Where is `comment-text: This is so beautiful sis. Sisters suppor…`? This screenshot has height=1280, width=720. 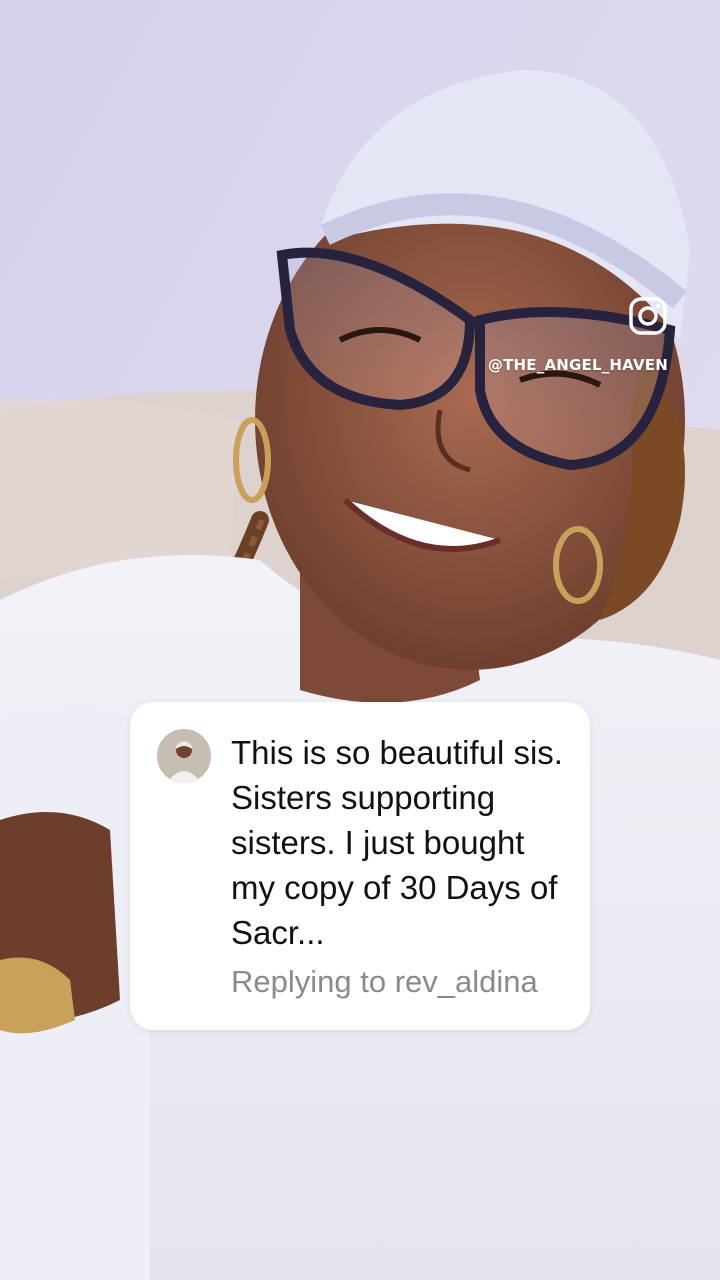
comment-text: This is so beautiful sis. Sisters suppor… is located at coordinates (397, 842).